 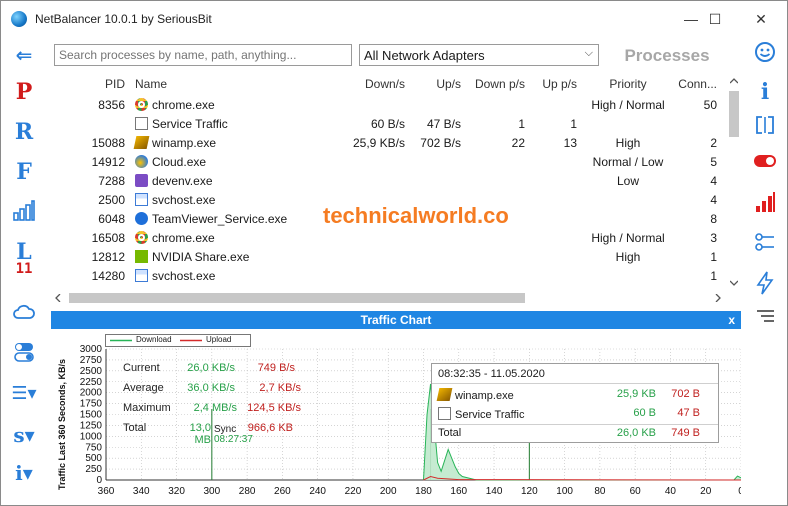 I want to click on app-globe-icon, so click(x=19, y=19).